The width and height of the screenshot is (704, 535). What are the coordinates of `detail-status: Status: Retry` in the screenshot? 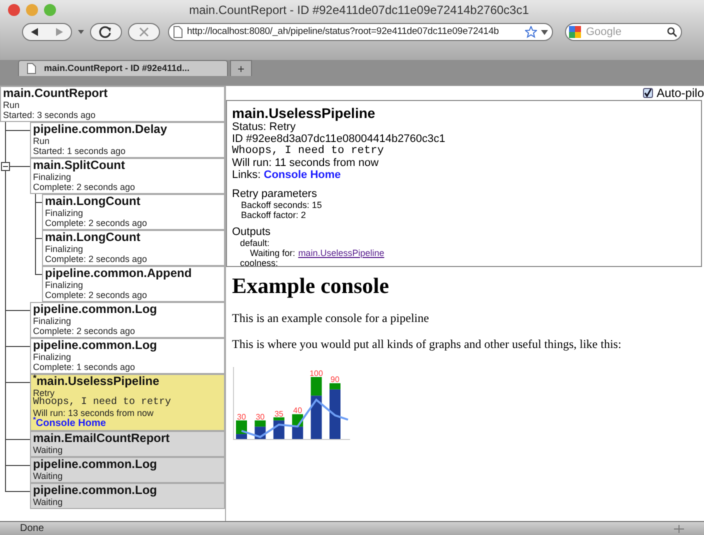 It's located at (264, 127).